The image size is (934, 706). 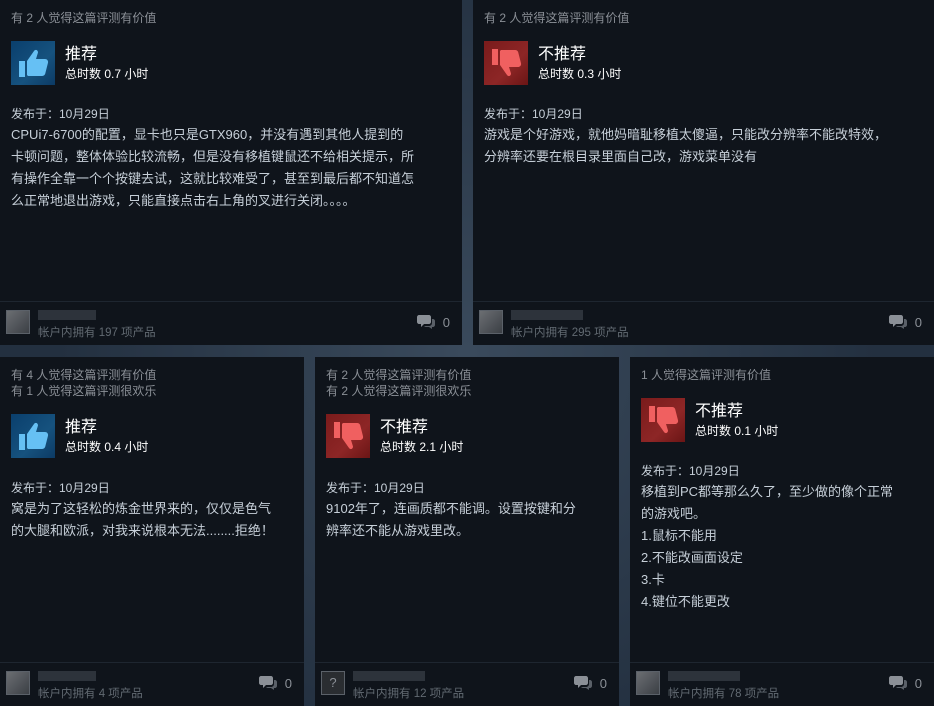 What do you see at coordinates (621, 156) in the screenshot?
I see `review-line: 分辨率还要在根目录里面自己改，游戏菜单没有` at bounding box center [621, 156].